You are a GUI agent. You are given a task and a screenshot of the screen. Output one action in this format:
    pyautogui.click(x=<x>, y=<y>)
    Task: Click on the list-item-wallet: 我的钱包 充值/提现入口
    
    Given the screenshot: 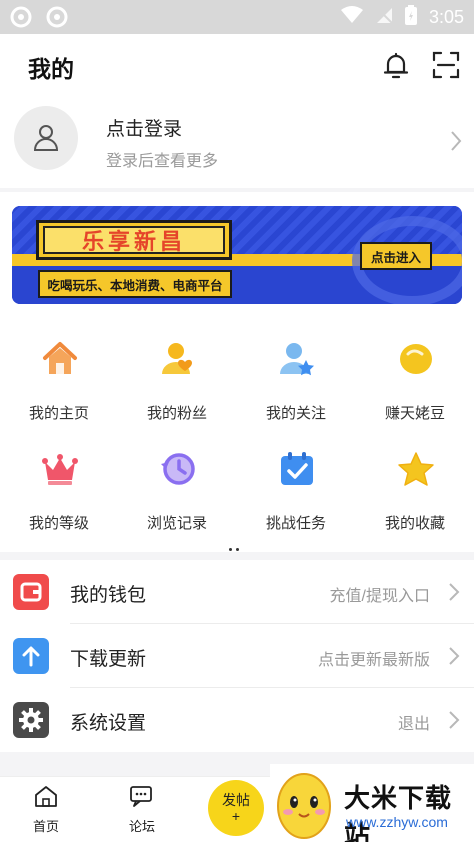 What is the action you would take?
    pyautogui.click(x=237, y=592)
    